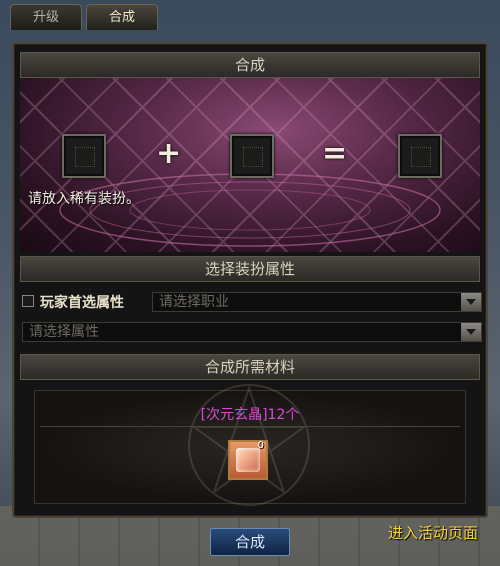 The image size is (500, 566). Describe the element at coordinates (420, 156) in the screenshot. I see `result-slot` at that location.